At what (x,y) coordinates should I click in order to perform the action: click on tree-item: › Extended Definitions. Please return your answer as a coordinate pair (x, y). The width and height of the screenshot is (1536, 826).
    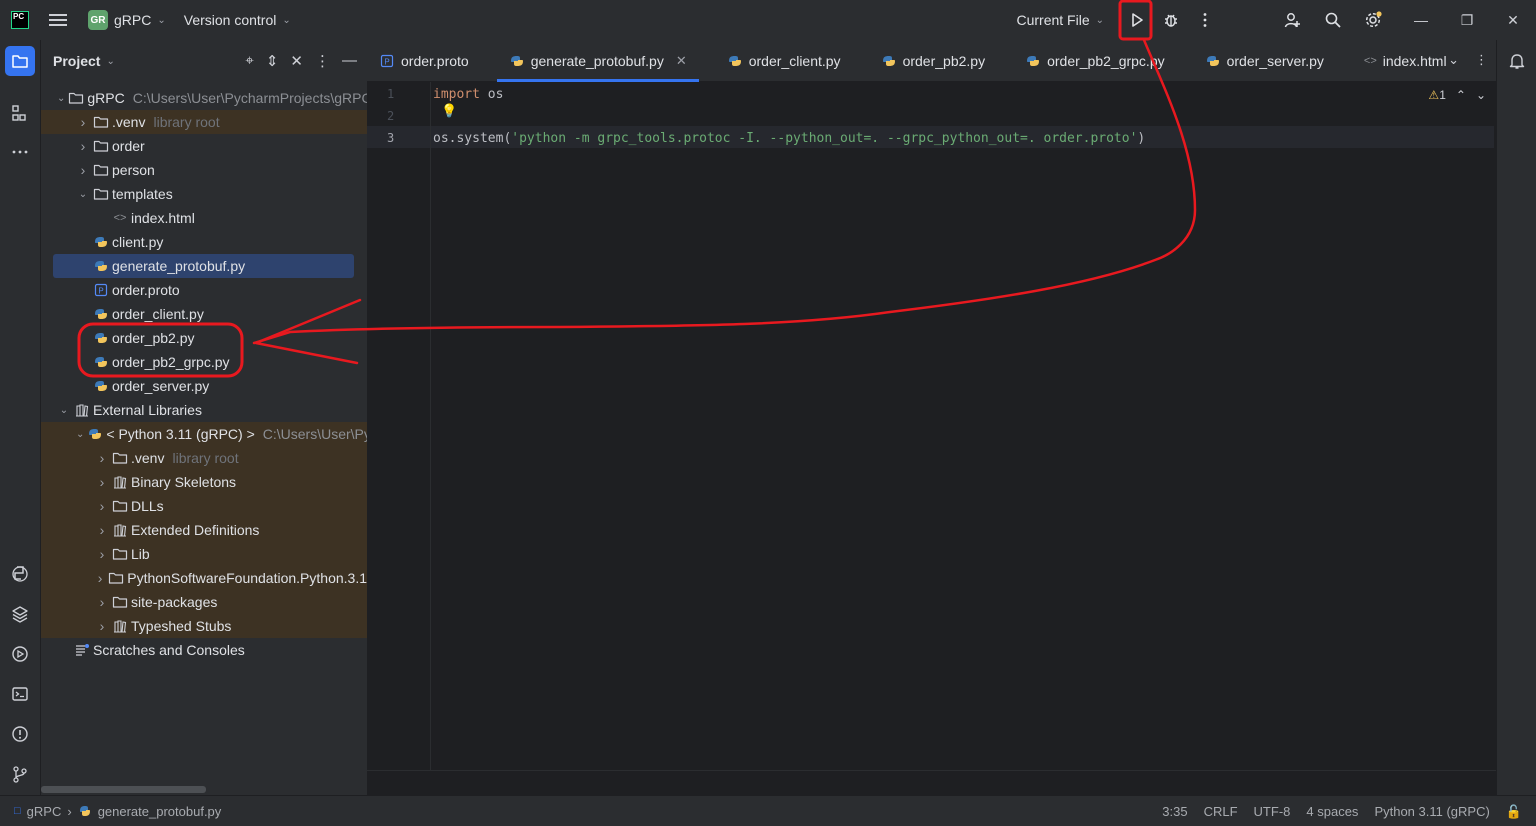
    Looking at the image, I should click on (204, 530).